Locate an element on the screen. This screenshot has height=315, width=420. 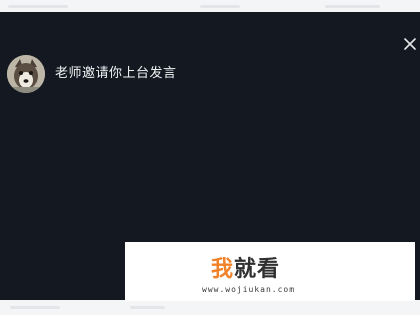
watermark: 我就看 www.wojiukan.com is located at coordinates (270, 271).